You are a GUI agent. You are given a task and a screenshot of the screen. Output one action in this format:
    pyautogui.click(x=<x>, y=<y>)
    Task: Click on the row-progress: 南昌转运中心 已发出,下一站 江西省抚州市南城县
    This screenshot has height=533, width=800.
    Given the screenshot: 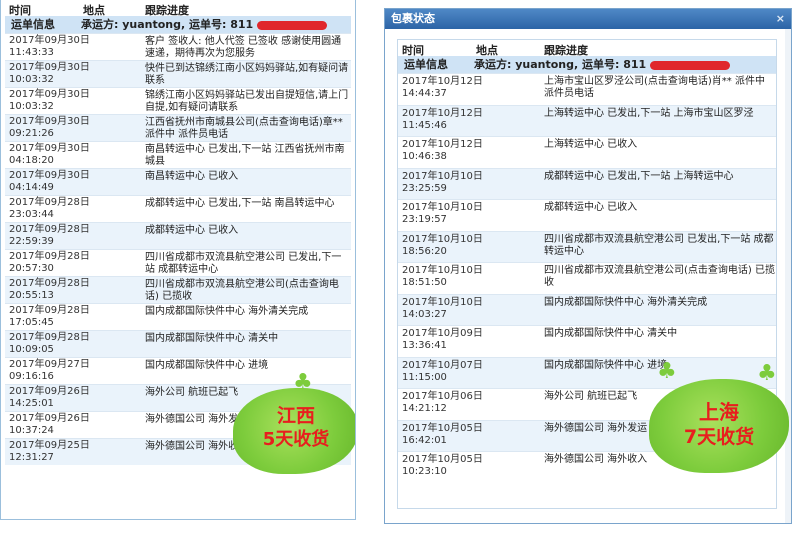 What is the action you would take?
    pyautogui.click(x=245, y=155)
    